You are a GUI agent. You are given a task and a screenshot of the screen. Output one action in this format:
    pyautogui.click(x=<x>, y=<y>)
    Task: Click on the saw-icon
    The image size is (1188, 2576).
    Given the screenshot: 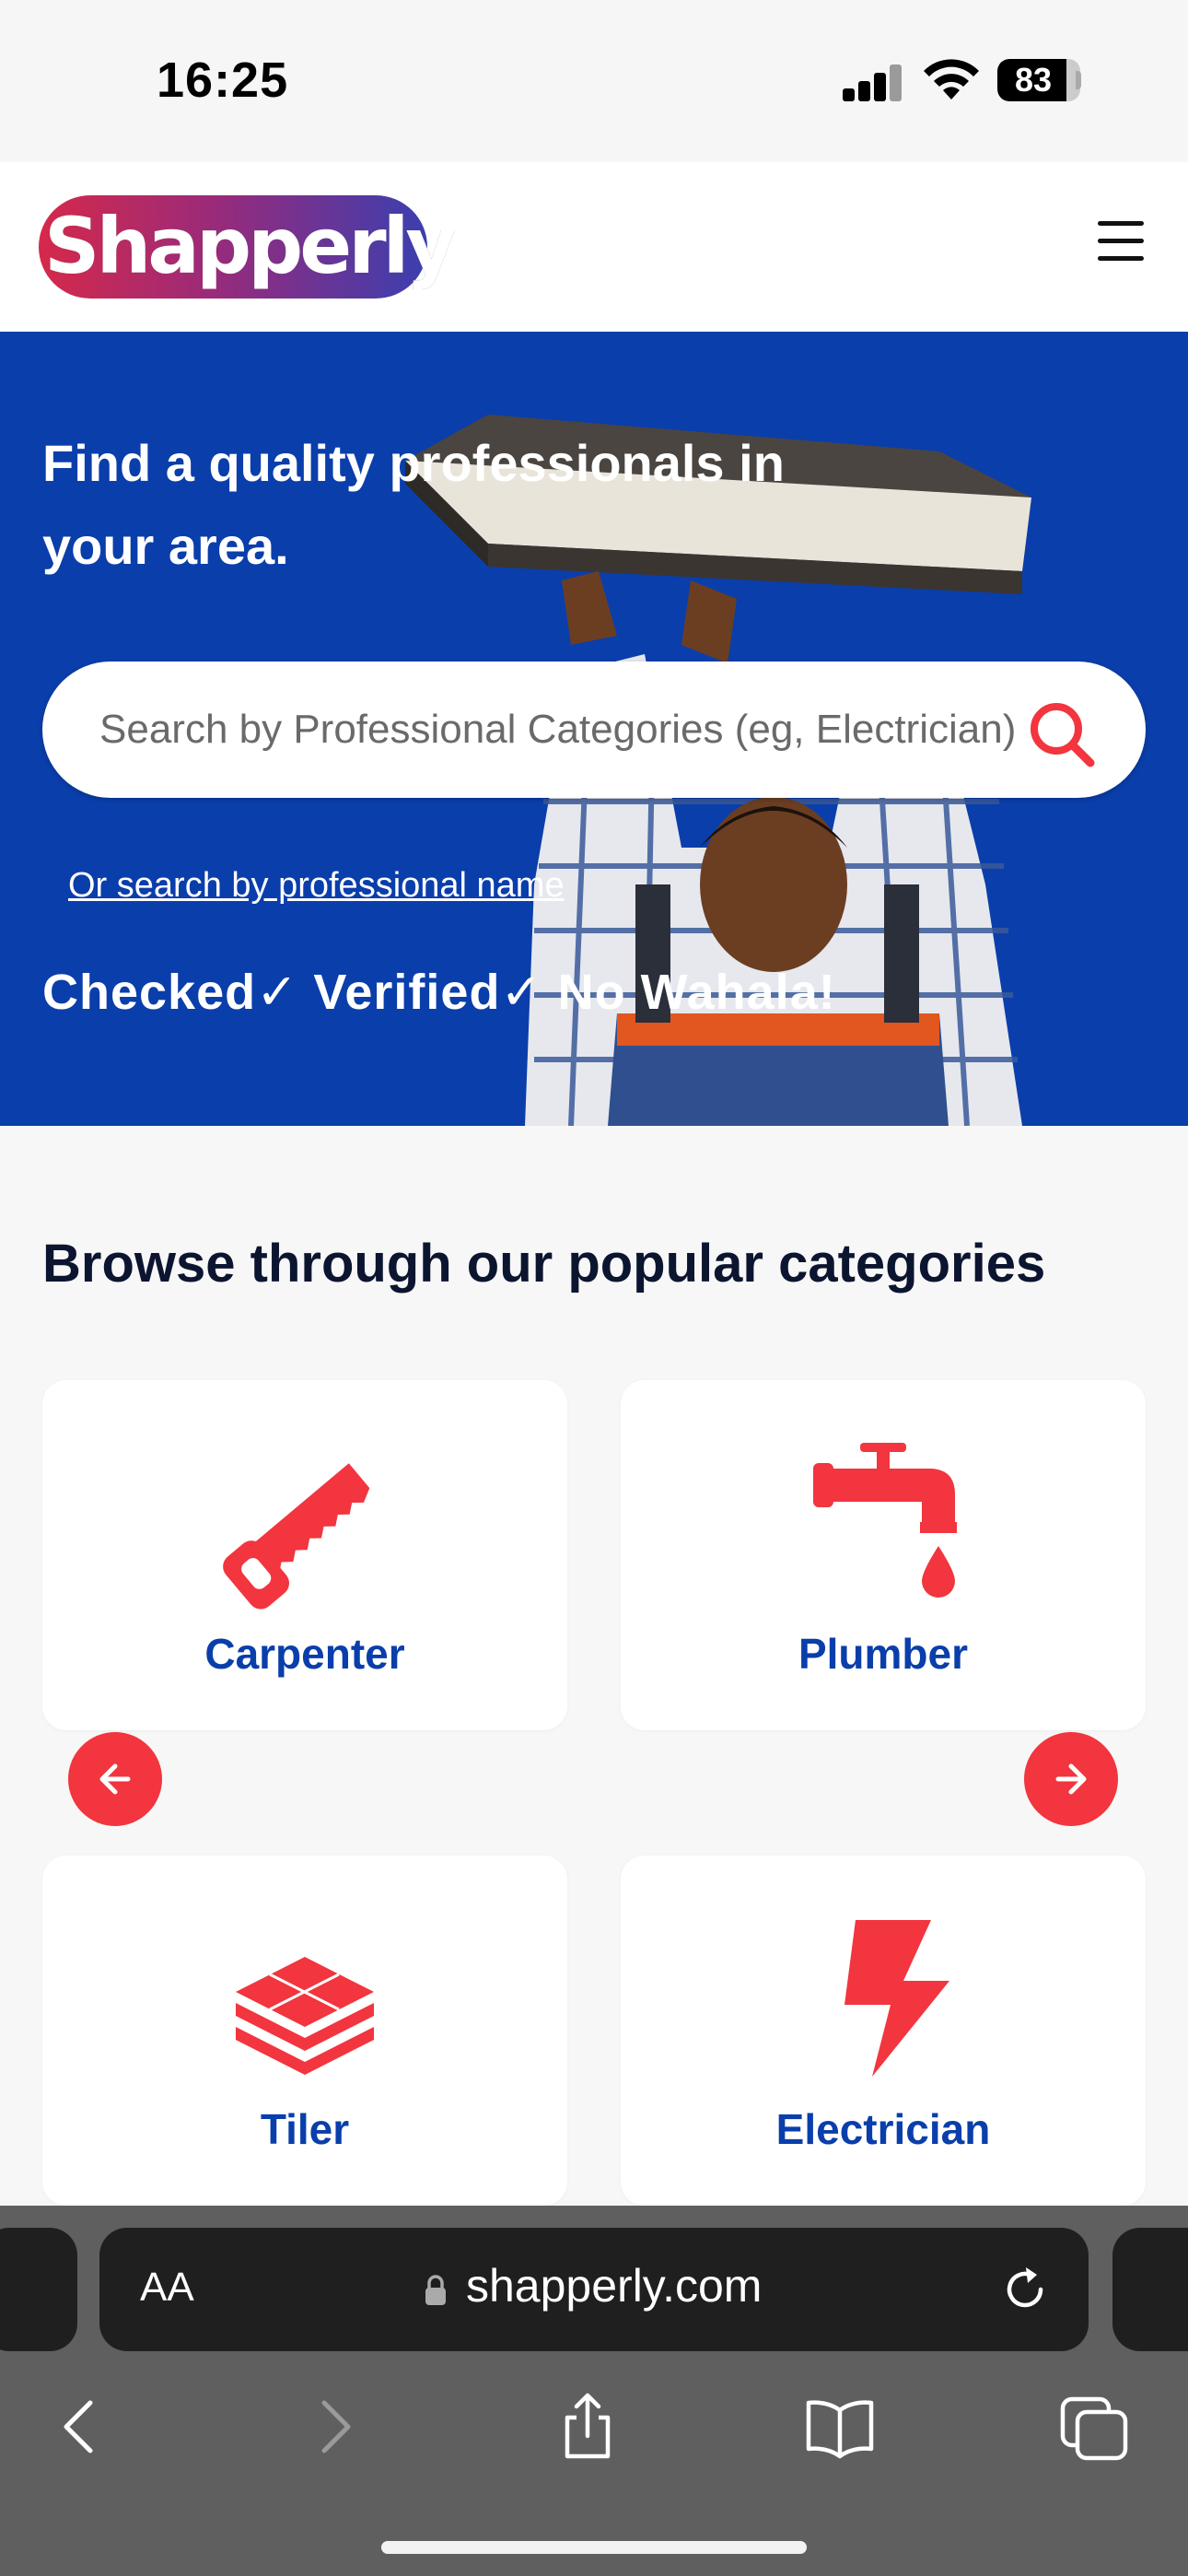 What is the action you would take?
    pyautogui.click(x=296, y=1536)
    